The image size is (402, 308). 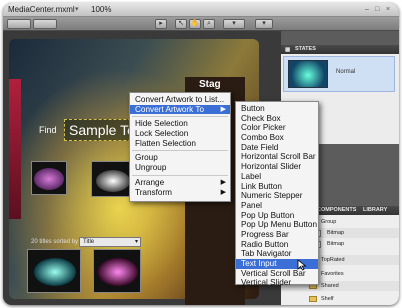 What do you see at coordinates (45, 24) in the screenshot?
I see `design-view-button` at bounding box center [45, 24].